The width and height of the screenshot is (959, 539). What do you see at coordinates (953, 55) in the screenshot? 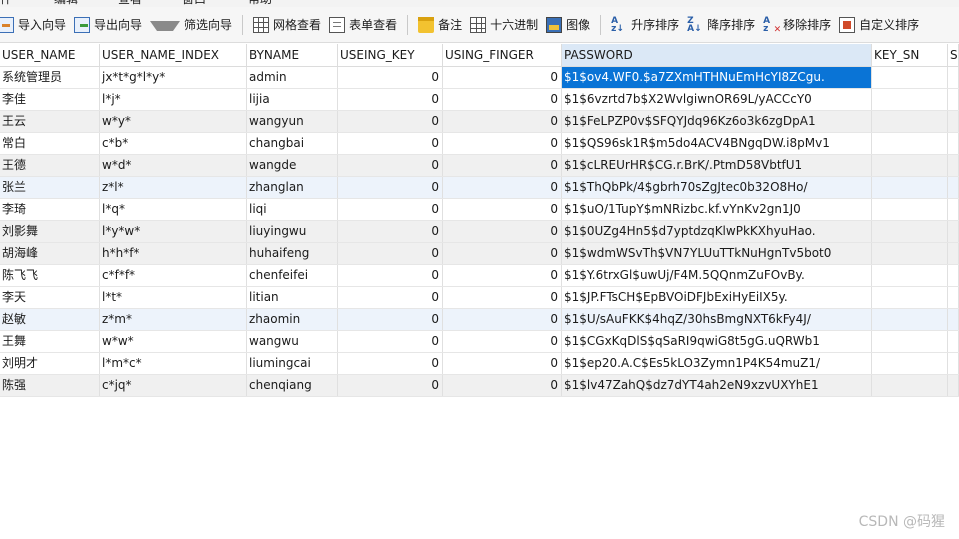
I see `column-header-se: SE` at bounding box center [953, 55].